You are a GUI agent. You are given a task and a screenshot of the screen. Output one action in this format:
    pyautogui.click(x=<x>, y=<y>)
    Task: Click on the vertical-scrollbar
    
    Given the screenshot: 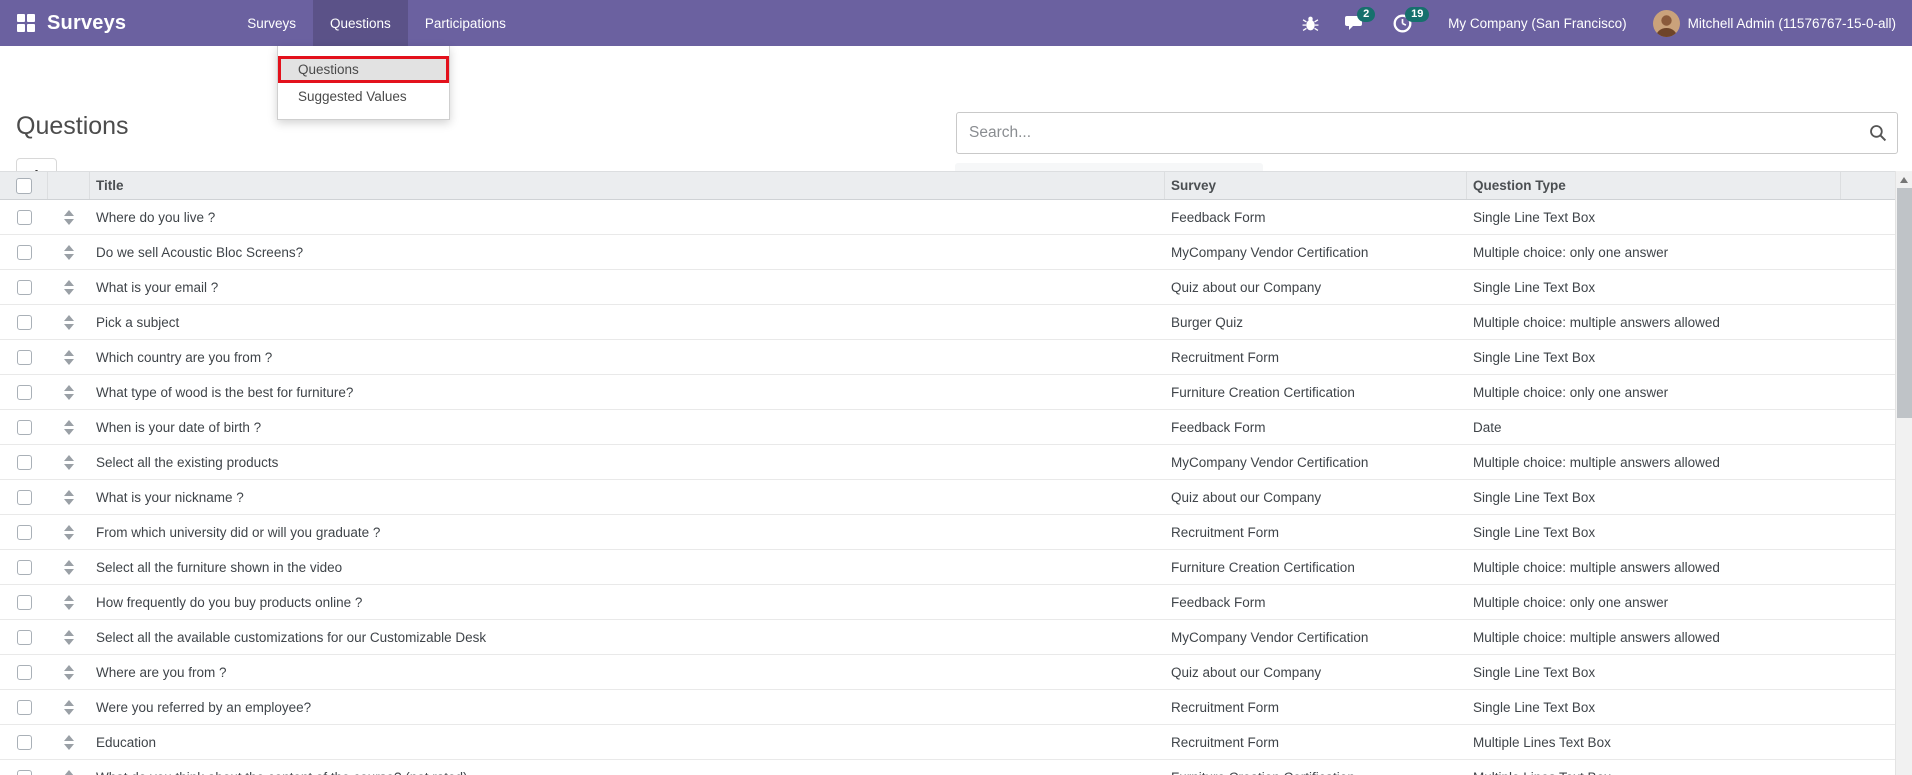 What is the action you would take?
    pyautogui.click(x=1903, y=473)
    